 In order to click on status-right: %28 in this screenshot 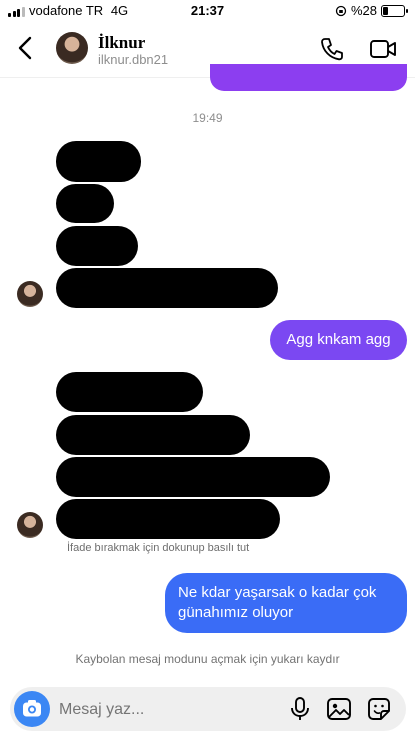, I will do `click(371, 10)`.